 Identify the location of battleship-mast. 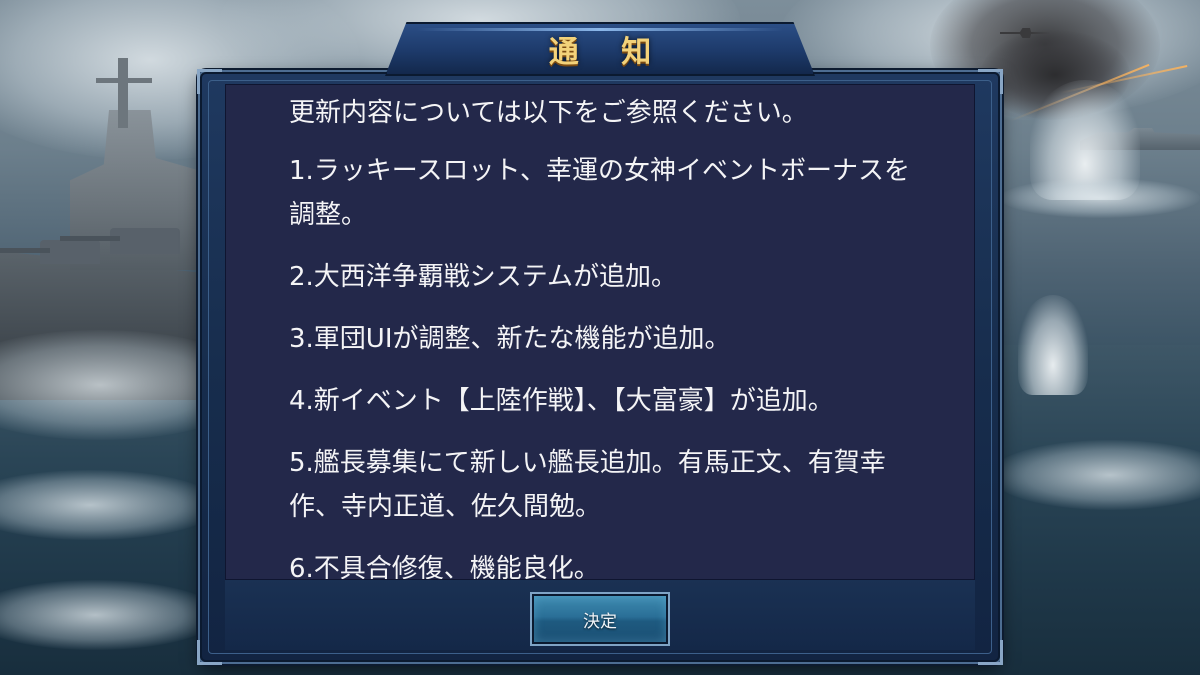
(123, 93).